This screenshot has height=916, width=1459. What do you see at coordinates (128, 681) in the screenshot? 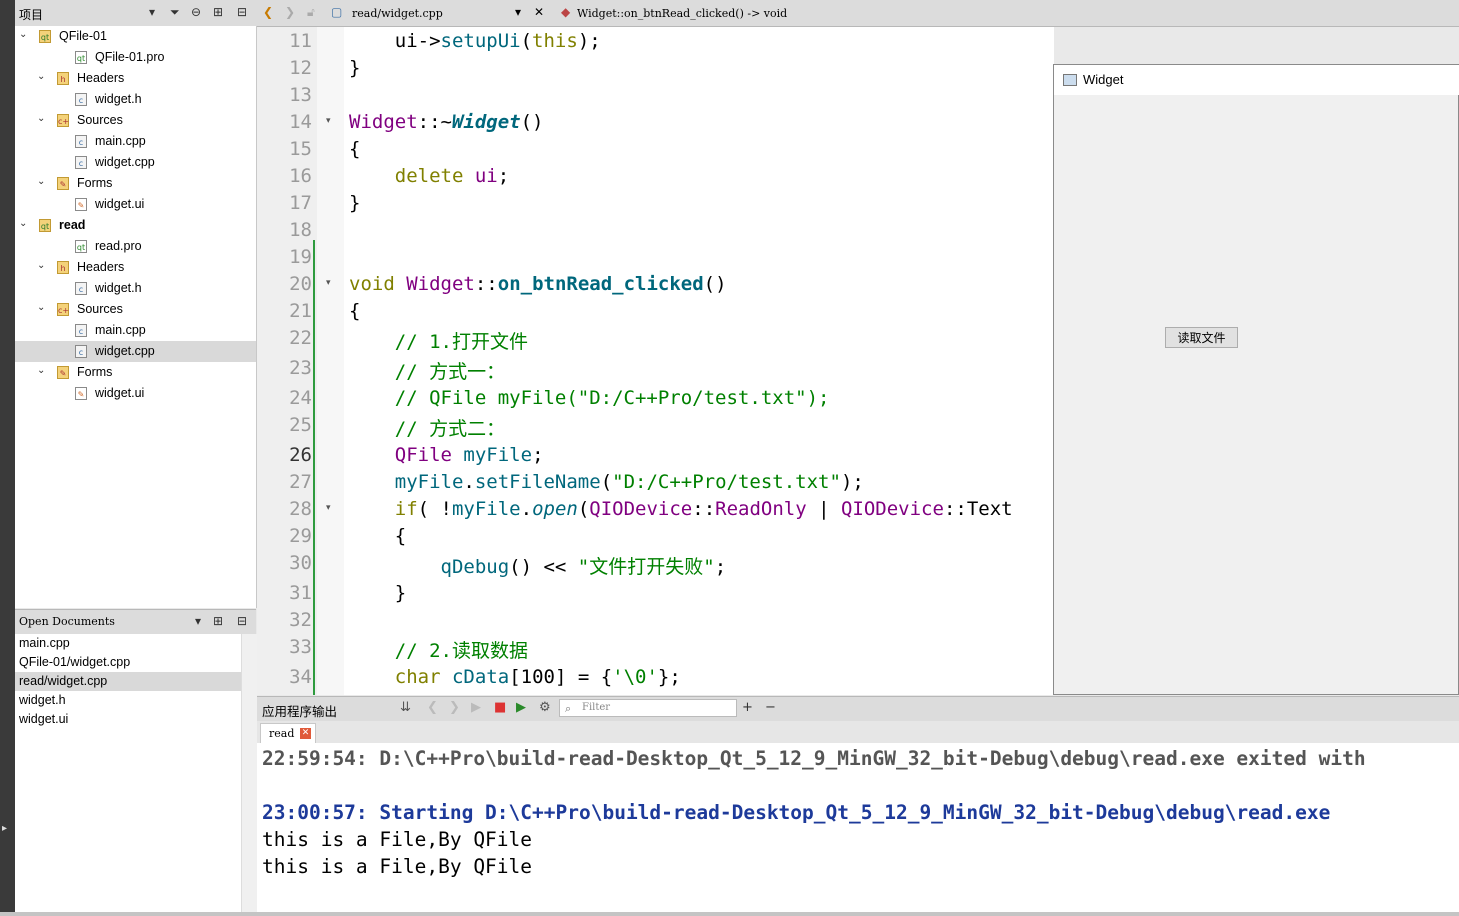
I see `open-document-item: read/widget.cpp` at bounding box center [128, 681].